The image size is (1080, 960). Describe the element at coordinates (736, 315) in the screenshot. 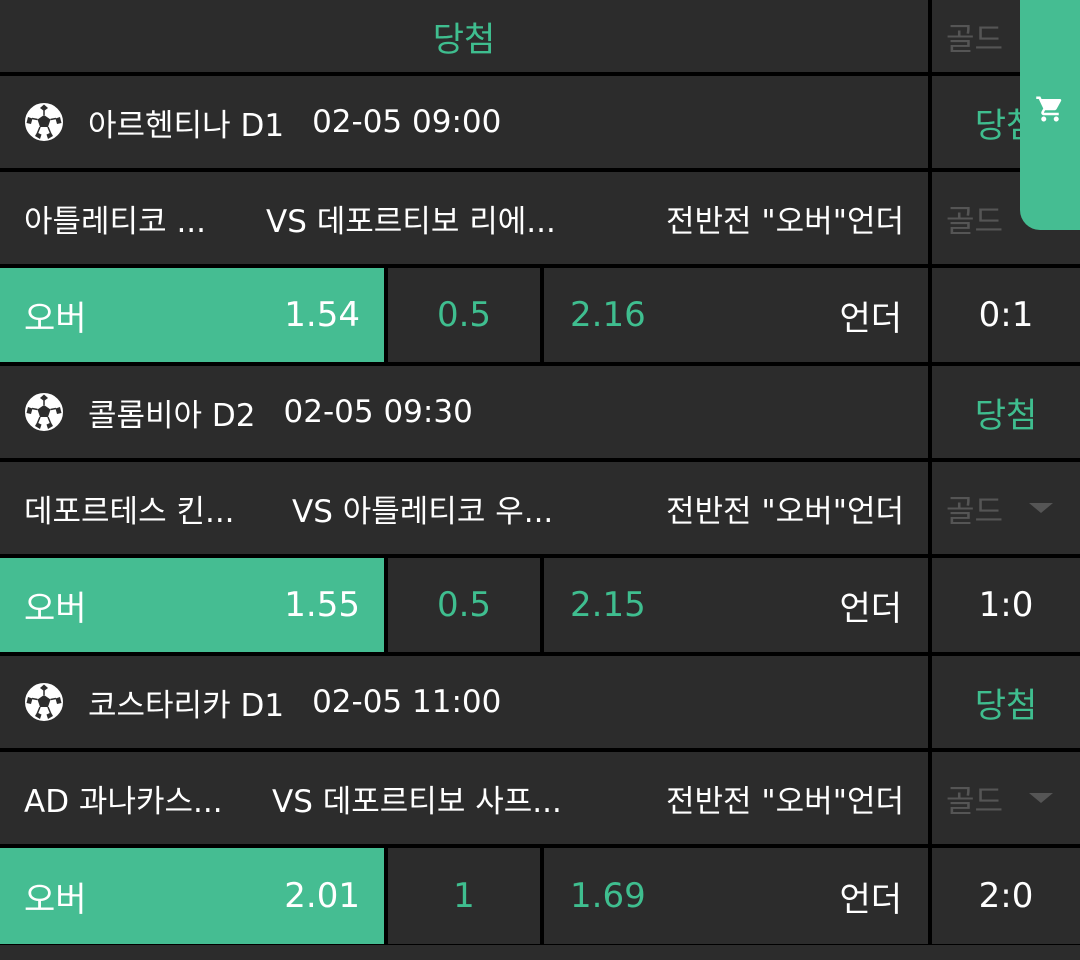

I see `under-selection: 2.16 언더` at that location.